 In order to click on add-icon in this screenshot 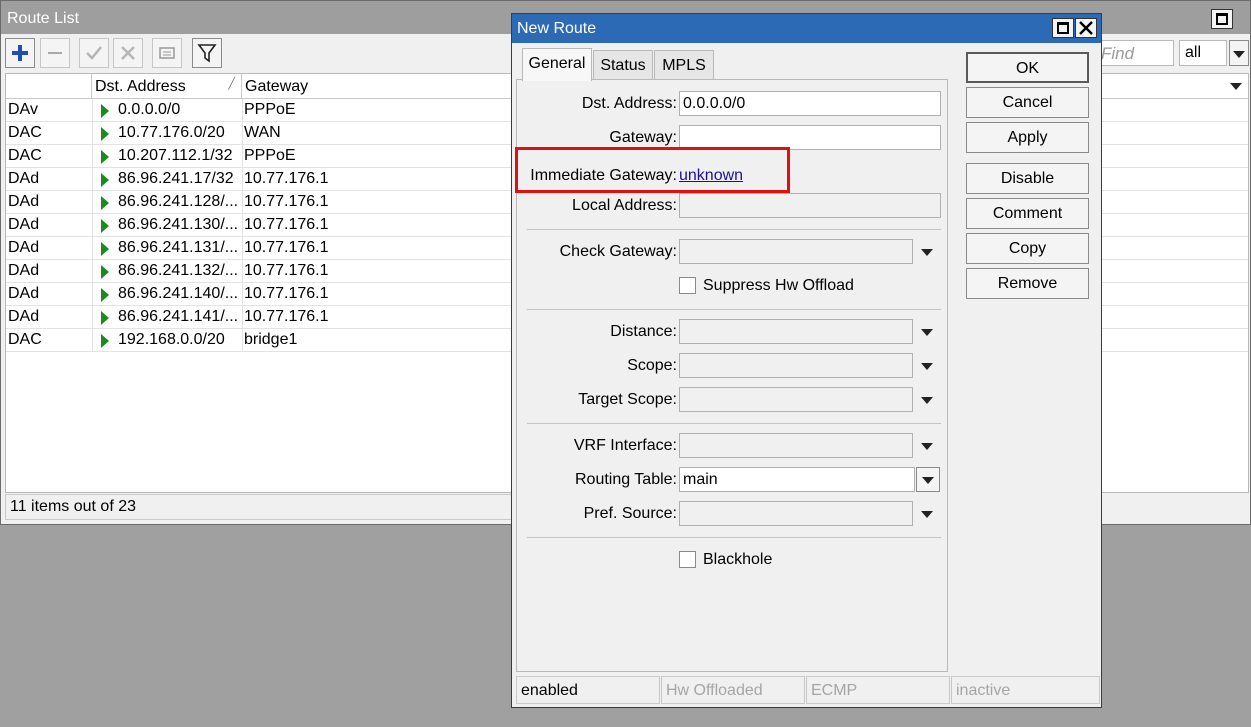, I will do `click(20, 53)`.